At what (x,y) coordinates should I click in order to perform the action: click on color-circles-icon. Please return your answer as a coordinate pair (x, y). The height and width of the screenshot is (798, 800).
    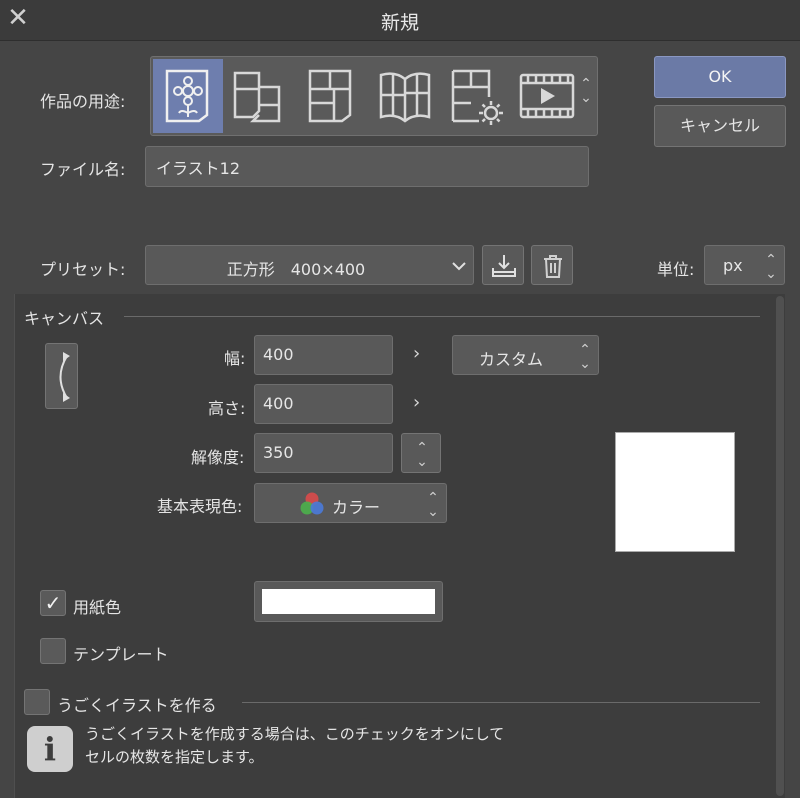
    Looking at the image, I should click on (312, 503).